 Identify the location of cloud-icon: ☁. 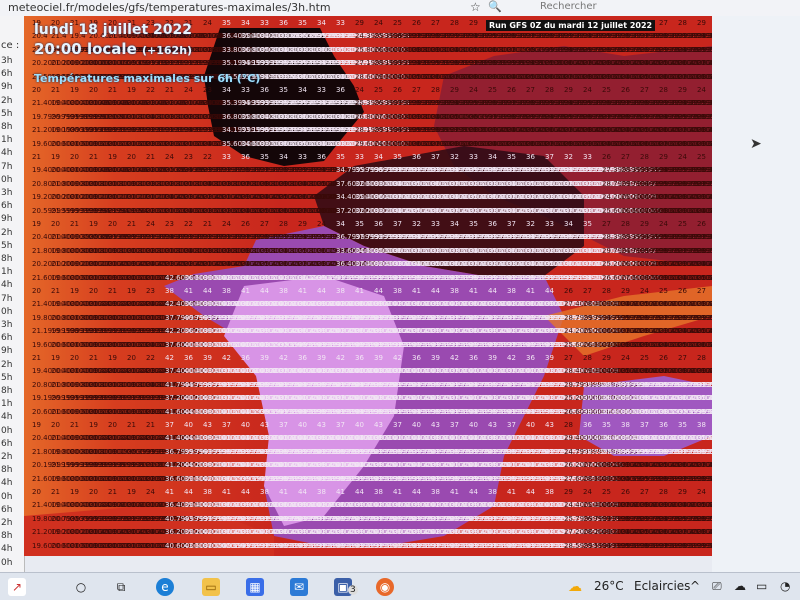
(740, 586).